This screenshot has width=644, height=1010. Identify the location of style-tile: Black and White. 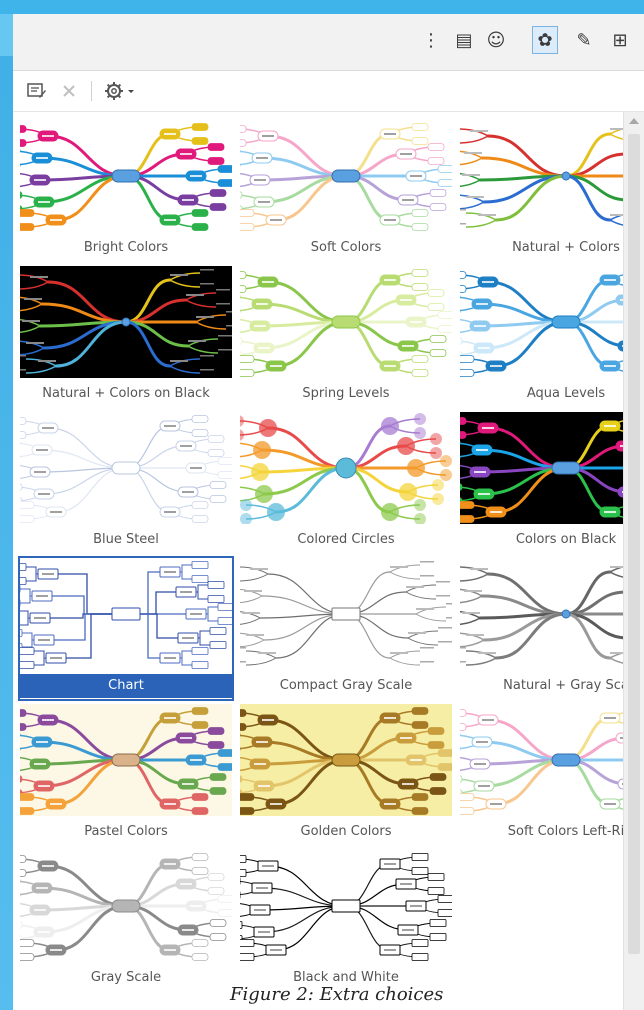
(346, 920).